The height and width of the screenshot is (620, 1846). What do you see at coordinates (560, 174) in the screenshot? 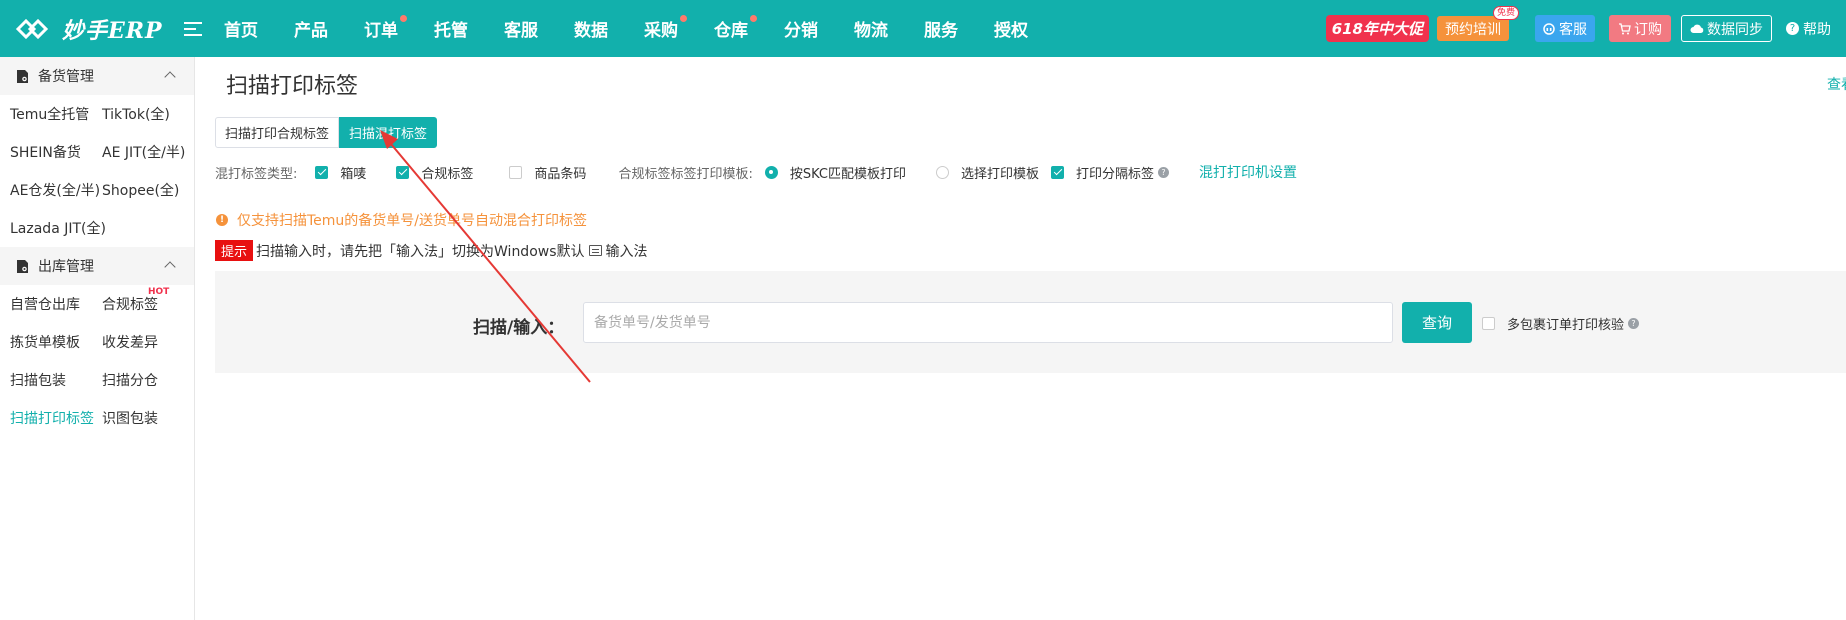
I see `barcode-label: 商品条码` at bounding box center [560, 174].